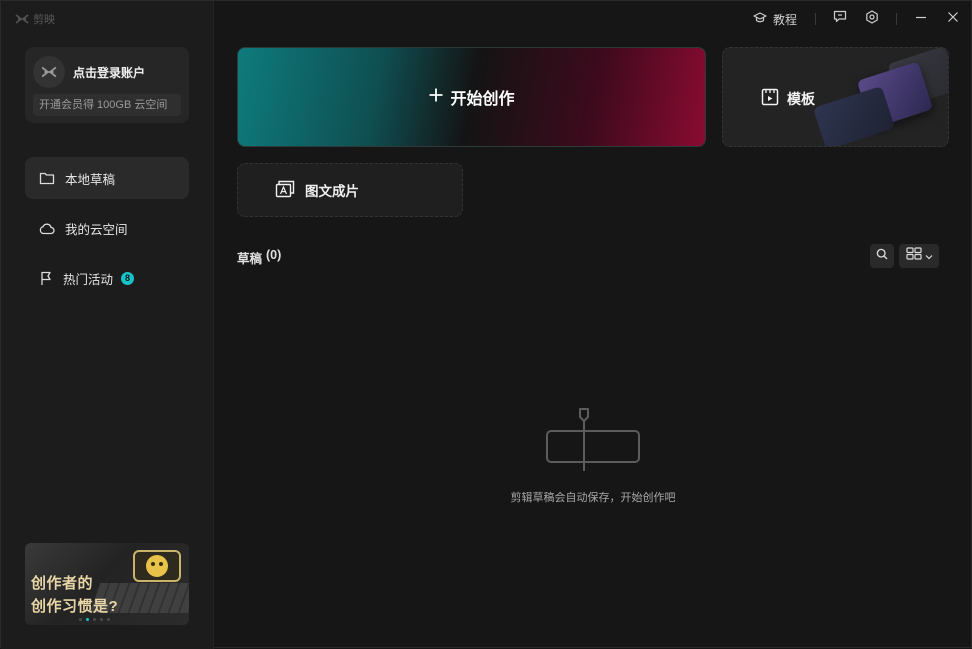  I want to click on avatar, so click(49, 72).